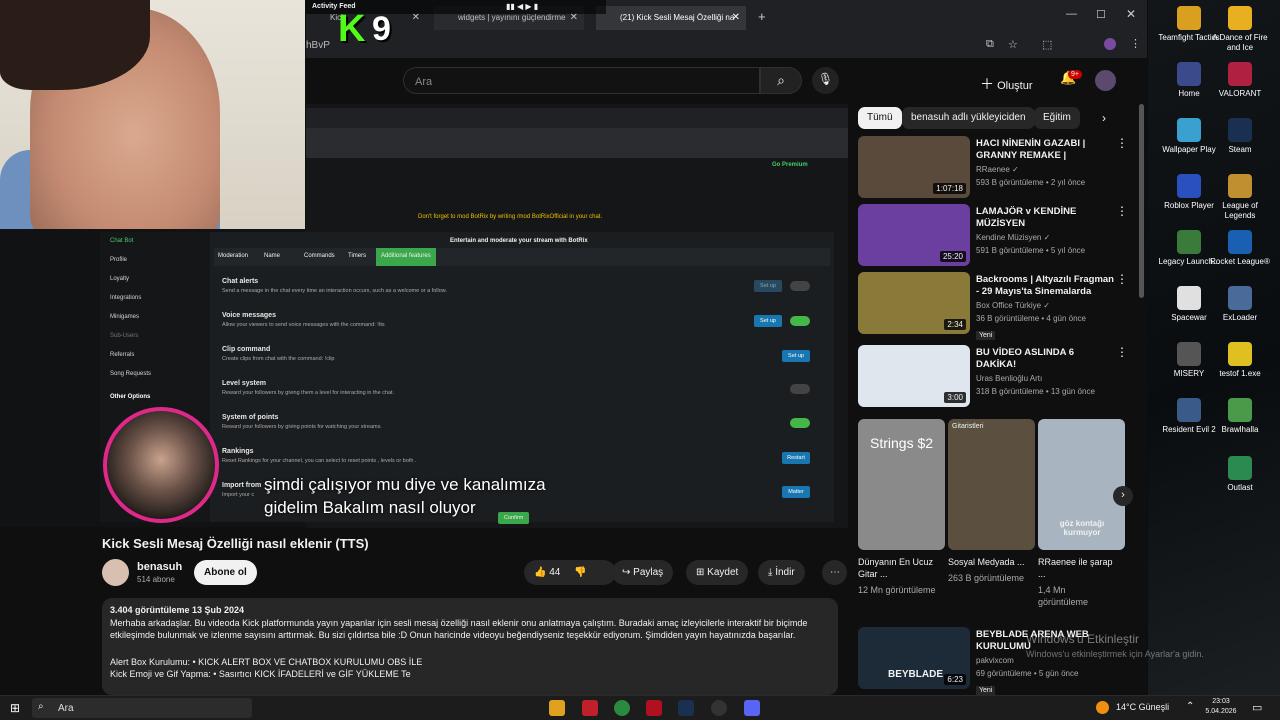 The image size is (1280, 720). I want to click on video-title: LAMAJÖR v KENDİNE MÜZİSYEN, so click(1046, 218).